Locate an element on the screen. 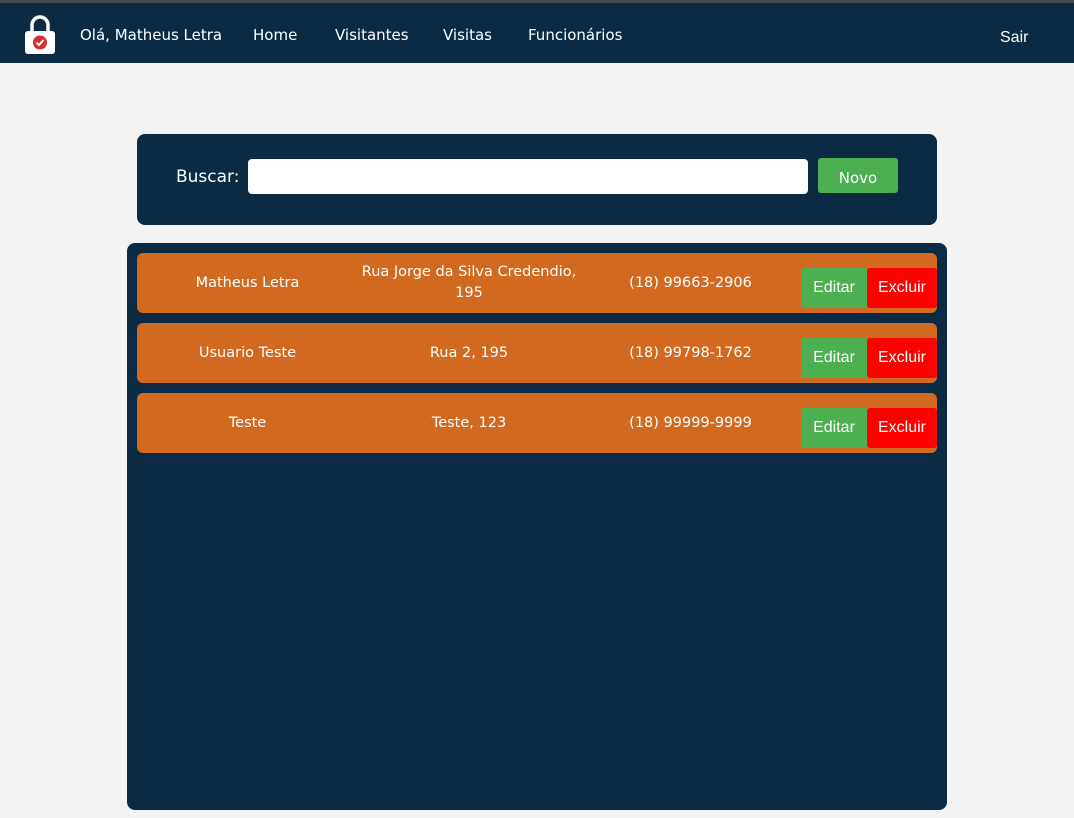 This screenshot has width=1074, height=818. visitor-address: Rua Jorge da Silva Credendio, 195 is located at coordinates (469, 282).